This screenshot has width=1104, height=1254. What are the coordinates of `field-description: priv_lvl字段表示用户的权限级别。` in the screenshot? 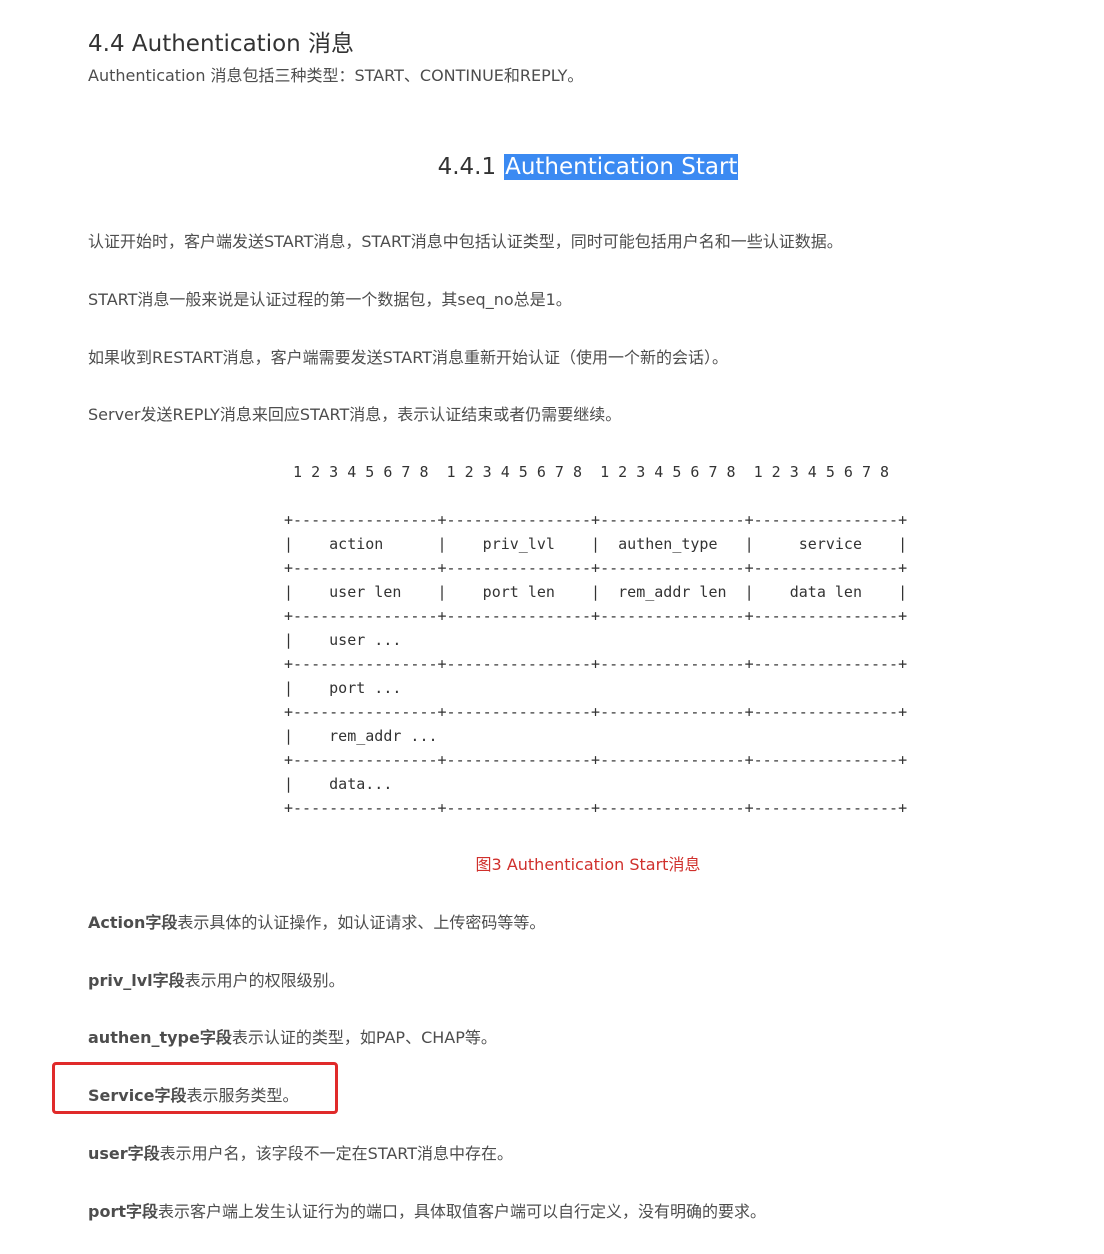 It's located at (216, 979).